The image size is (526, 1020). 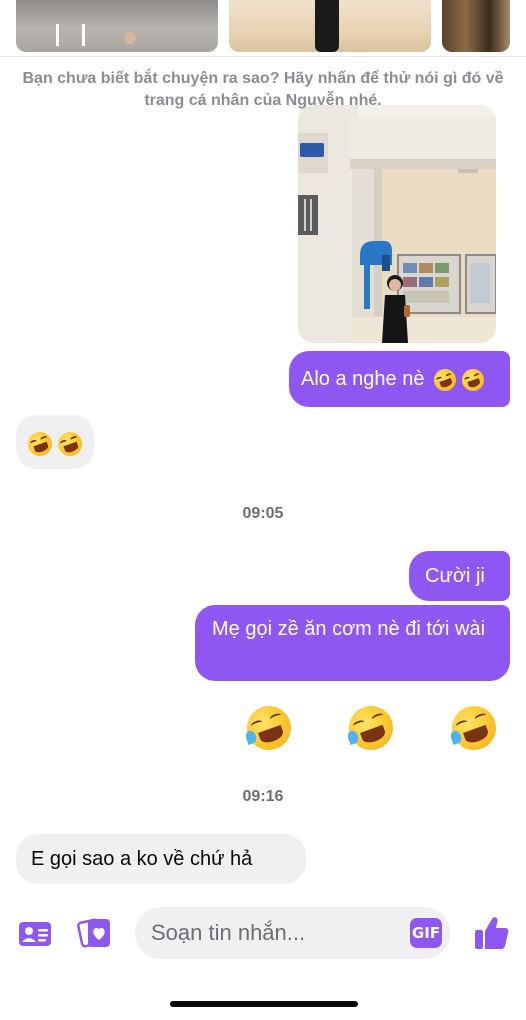 I want to click on home-indicator, so click(x=264, y=1004).